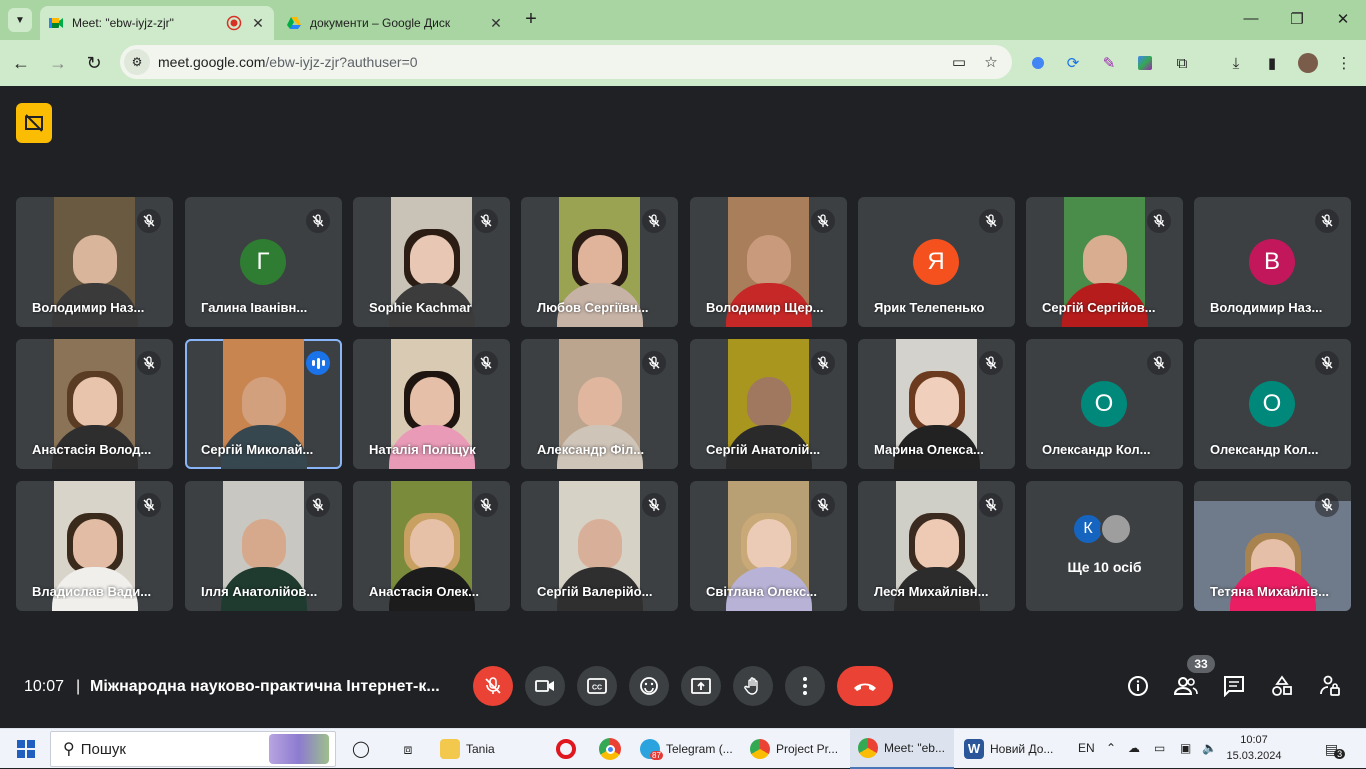 The width and height of the screenshot is (1366, 769). Describe the element at coordinates (137, 62) in the screenshot. I see `site-info-icon: ⚙` at that location.